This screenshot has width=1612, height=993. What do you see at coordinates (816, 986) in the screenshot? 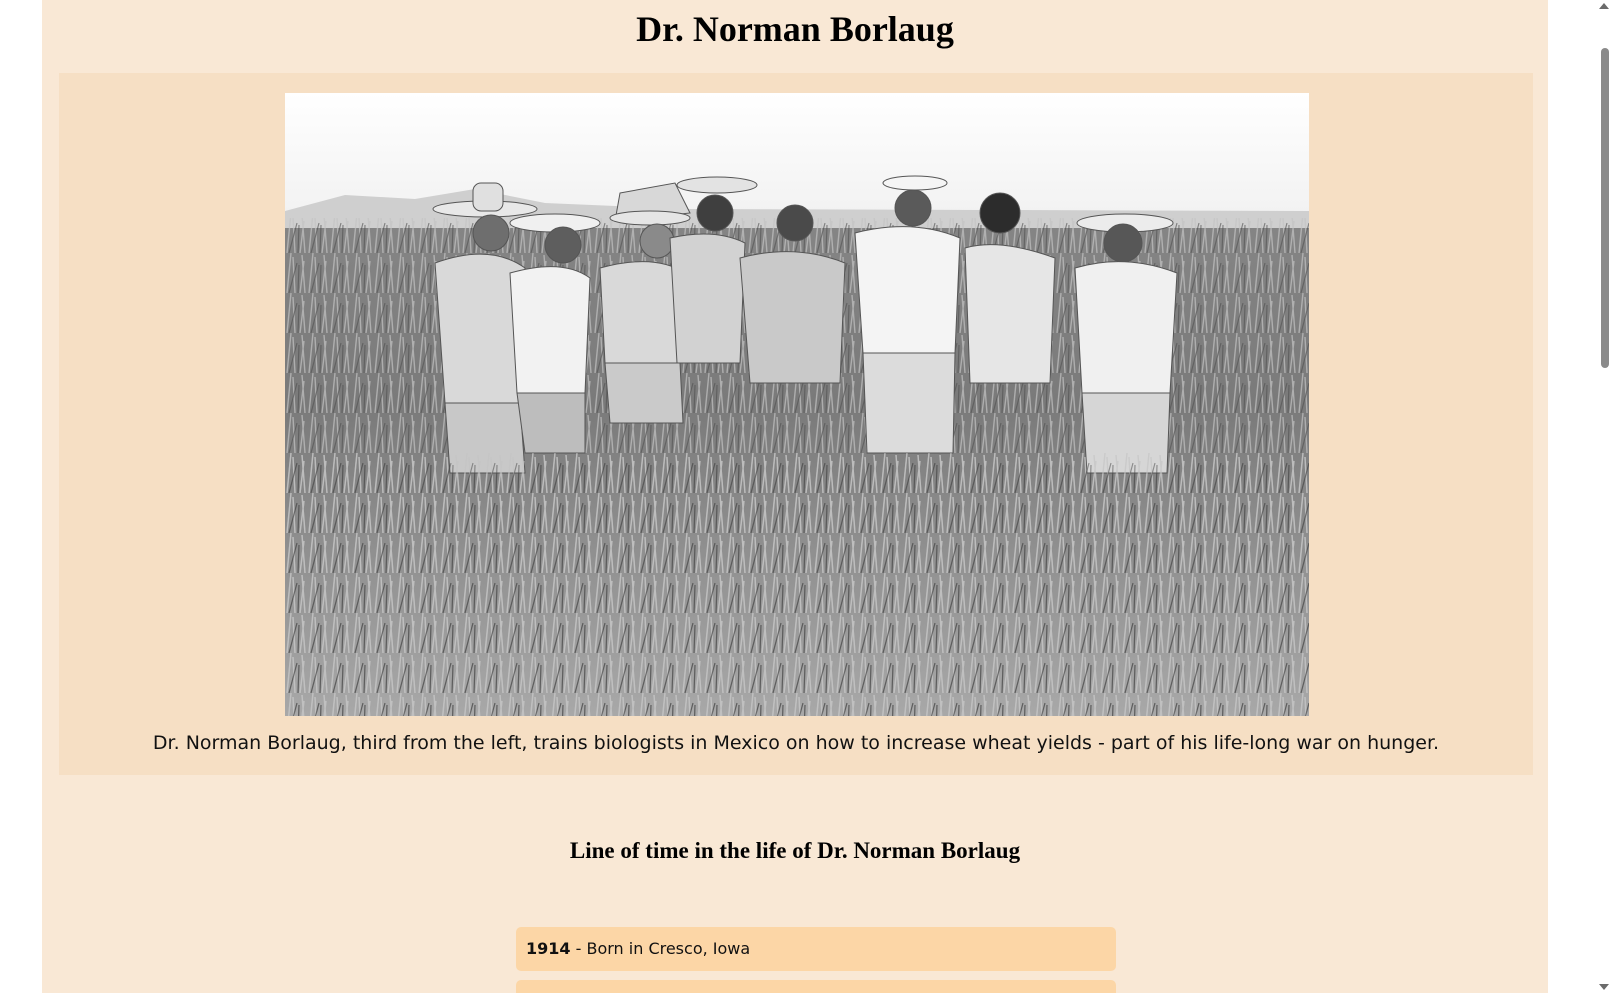
I see `timeline-item` at bounding box center [816, 986].